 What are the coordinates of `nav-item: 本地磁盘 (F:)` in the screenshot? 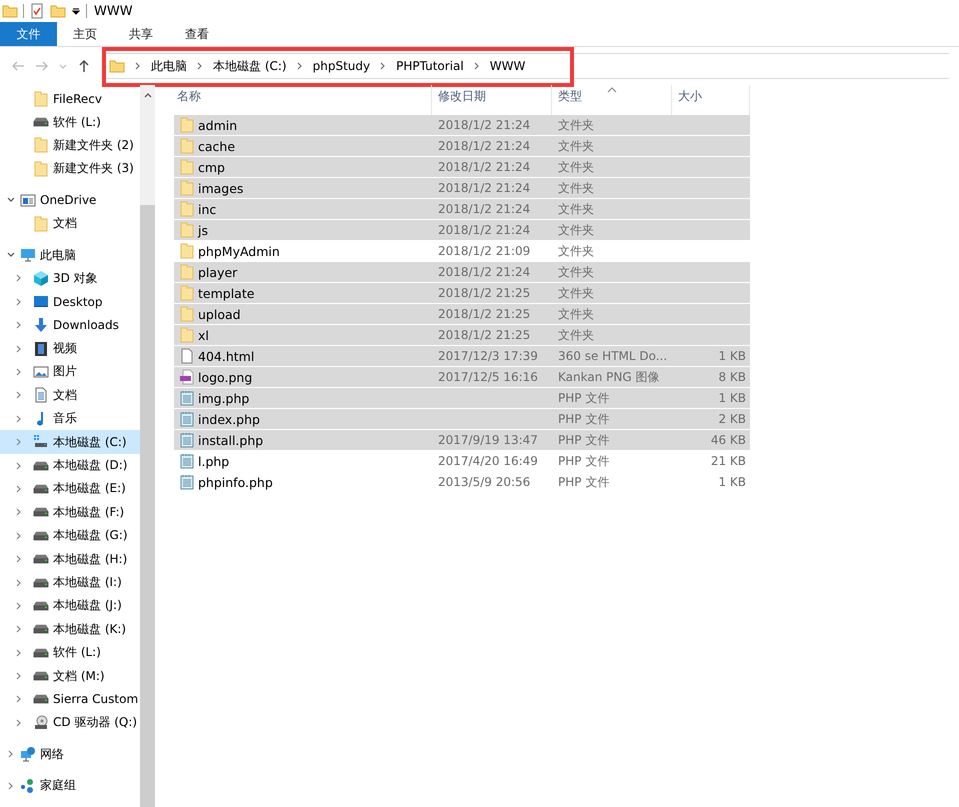 It's located at (70, 512).